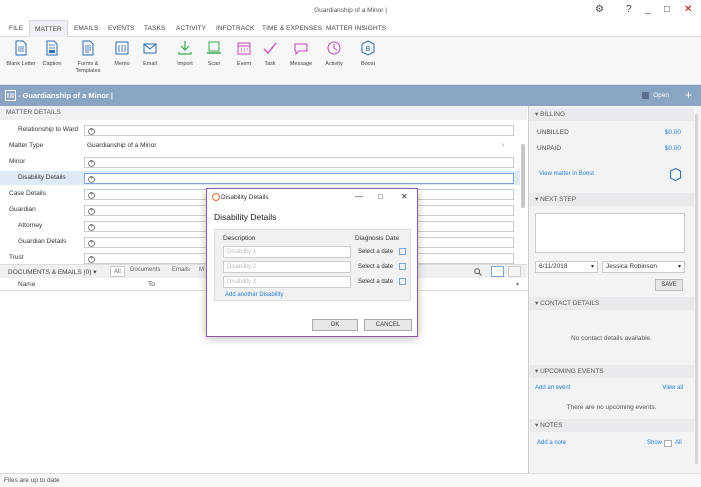 The image size is (701, 487). I want to click on contact-details-heading-label: CONTACT DETAILS, so click(570, 303).